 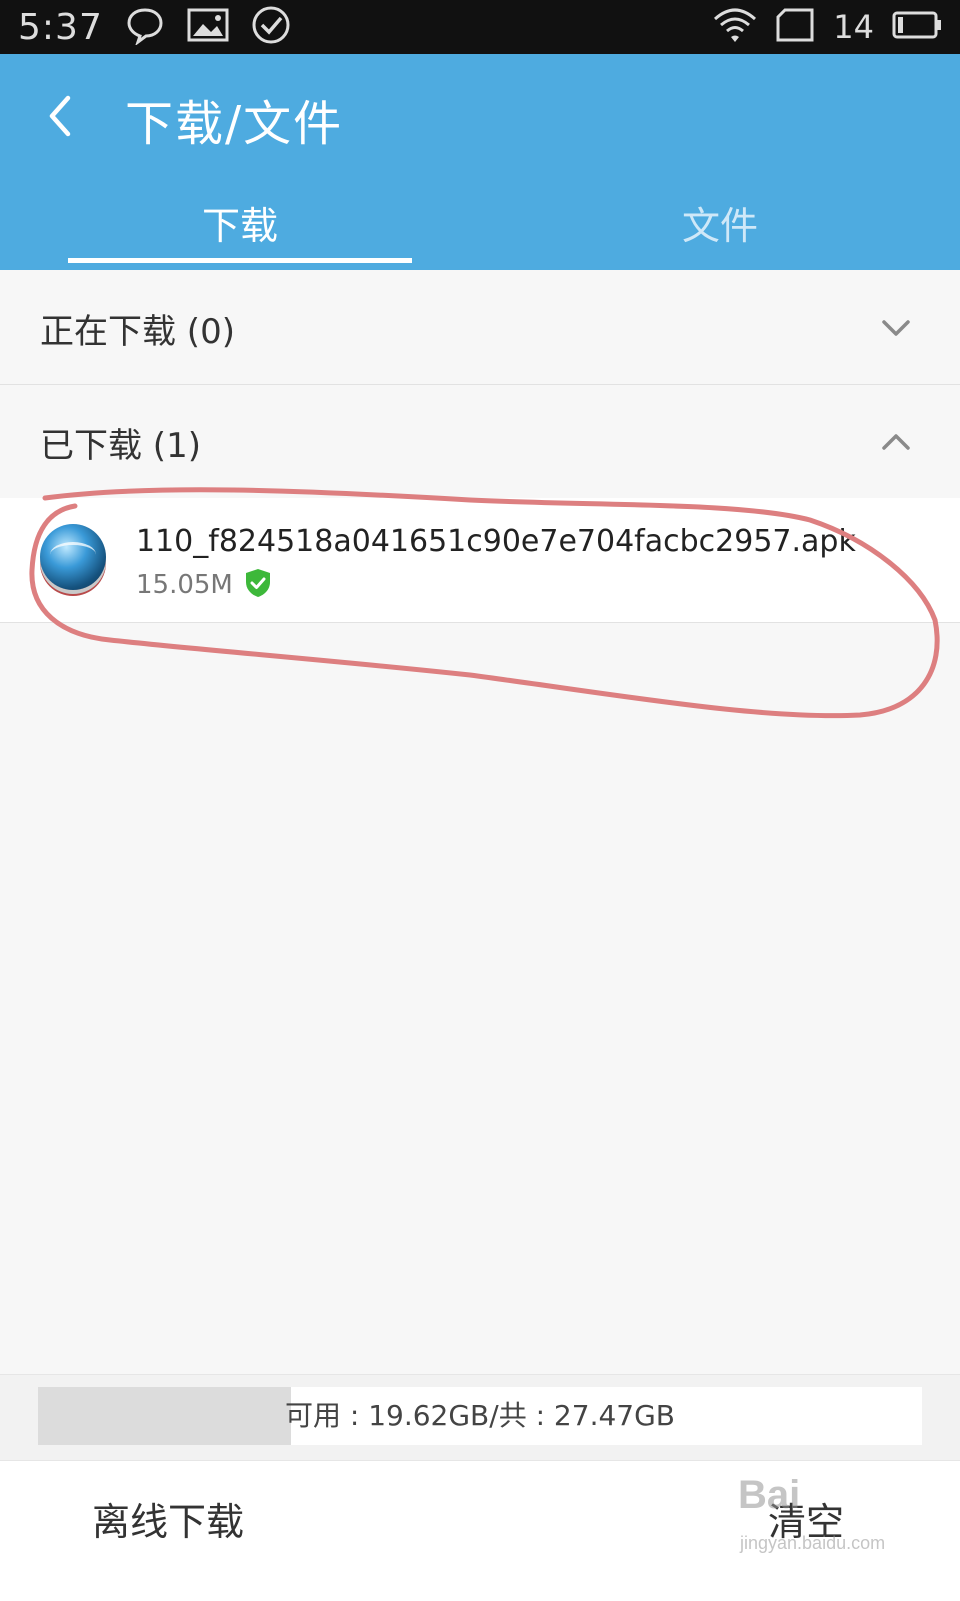 I want to click on chevron-left-icon, so click(x=60, y=116).